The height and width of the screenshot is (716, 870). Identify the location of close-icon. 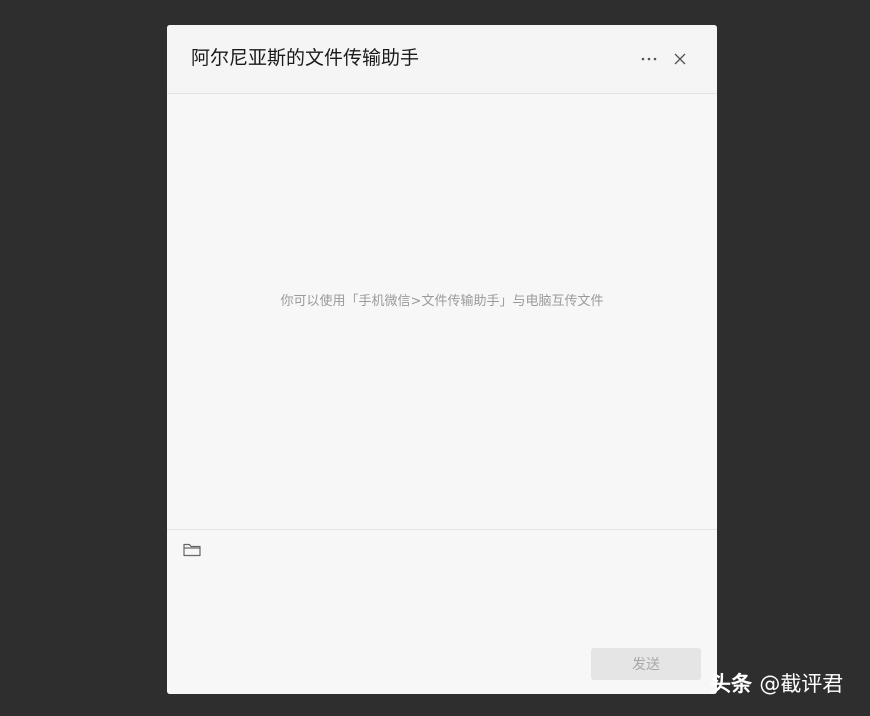
(680, 59).